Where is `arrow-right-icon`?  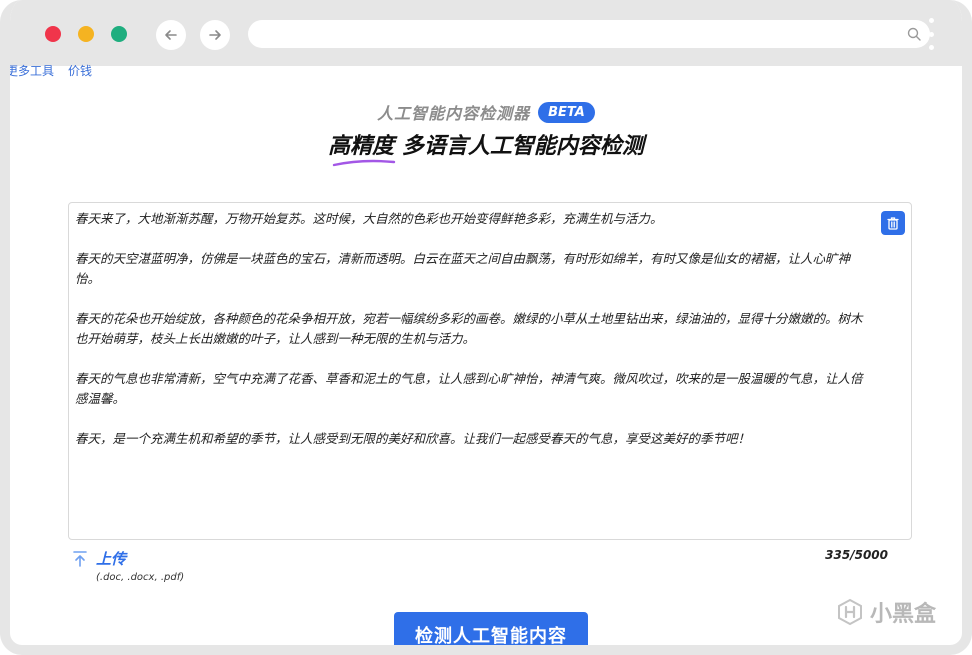
arrow-right-icon is located at coordinates (215, 35).